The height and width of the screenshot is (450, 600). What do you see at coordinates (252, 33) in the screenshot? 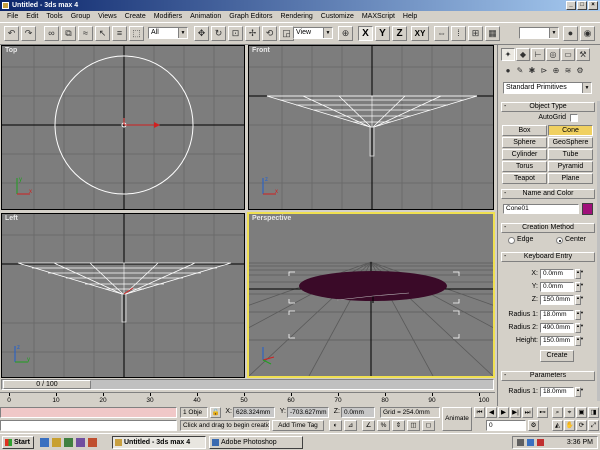
I see `move-icon: ✢` at bounding box center [252, 33].